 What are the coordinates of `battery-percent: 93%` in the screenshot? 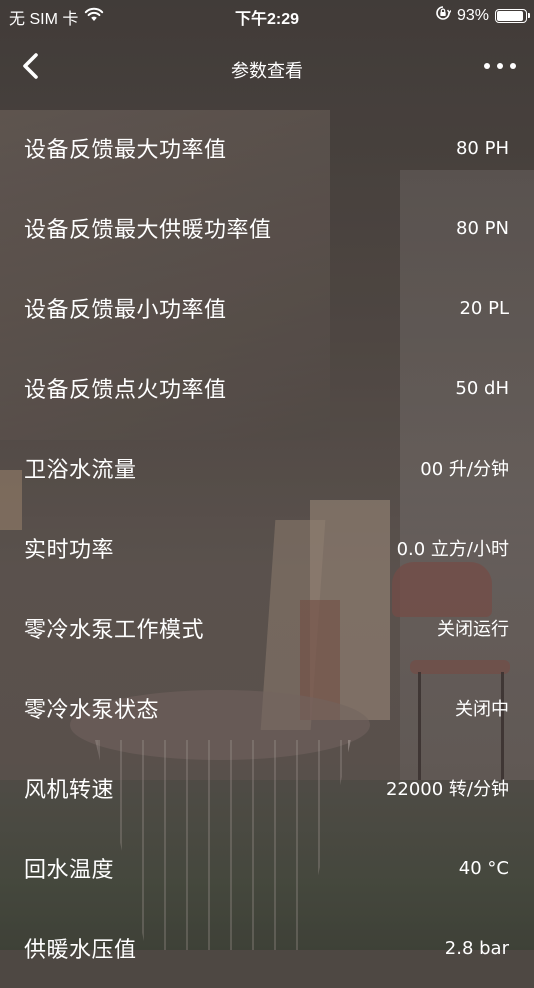 It's located at (472, 15).